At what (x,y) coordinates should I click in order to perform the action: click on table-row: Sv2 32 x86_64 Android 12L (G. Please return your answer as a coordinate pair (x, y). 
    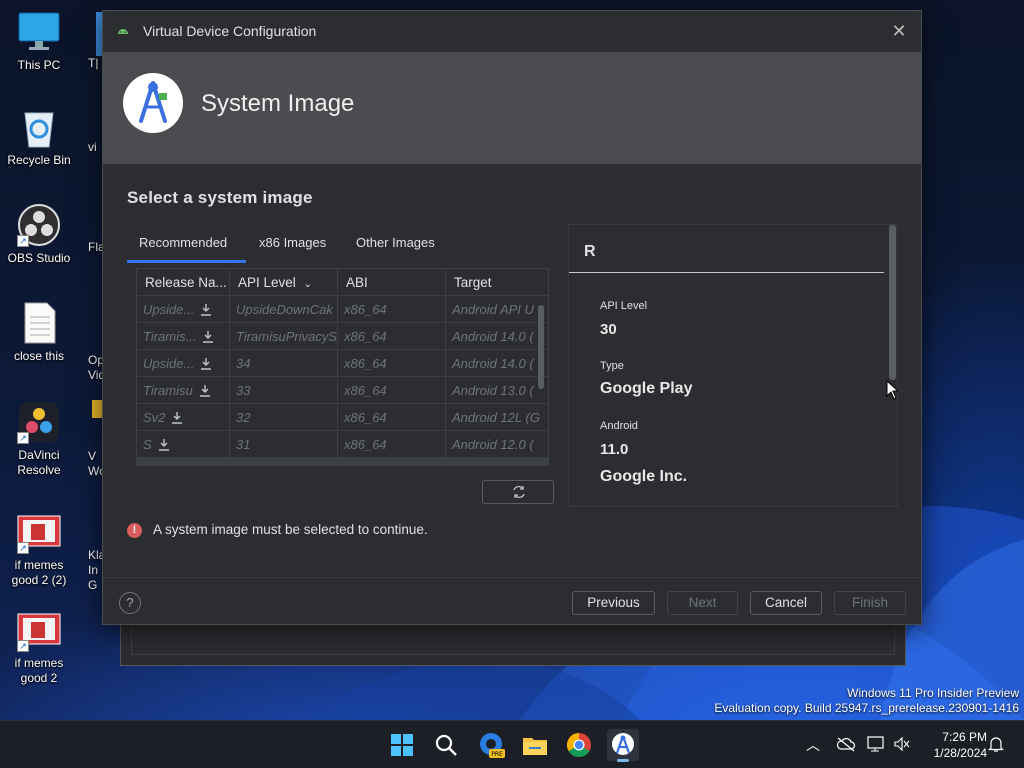
    Looking at the image, I should click on (342, 417).